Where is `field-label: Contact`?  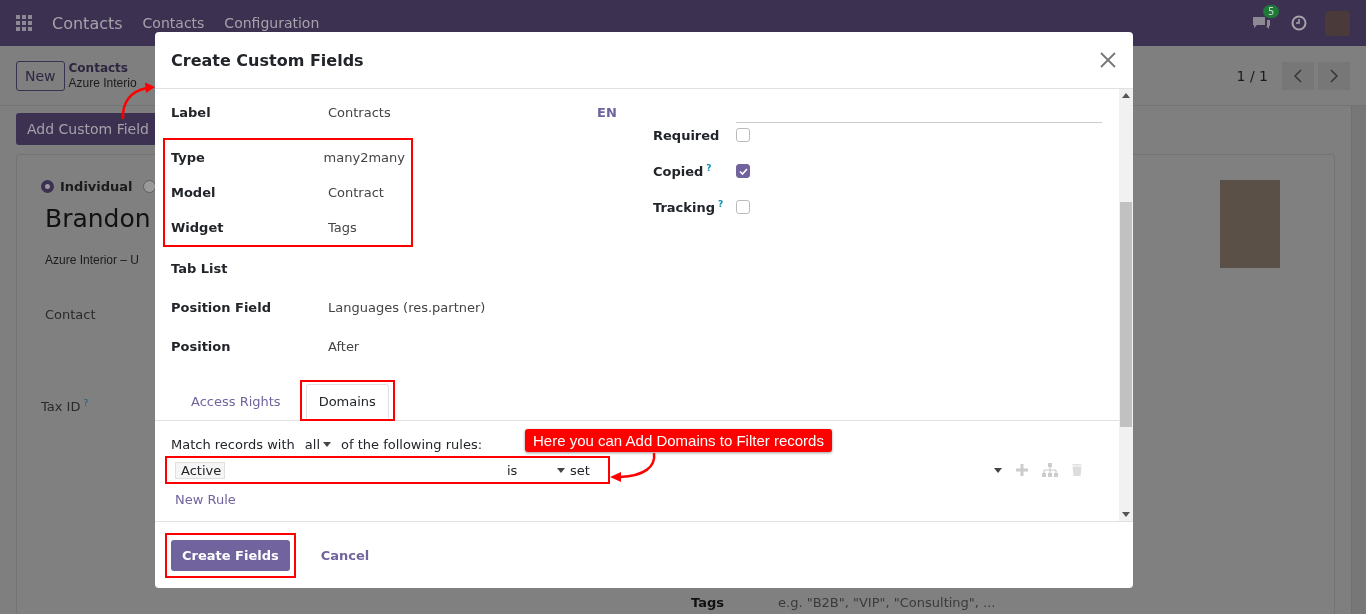 field-label: Contact is located at coordinates (71, 314).